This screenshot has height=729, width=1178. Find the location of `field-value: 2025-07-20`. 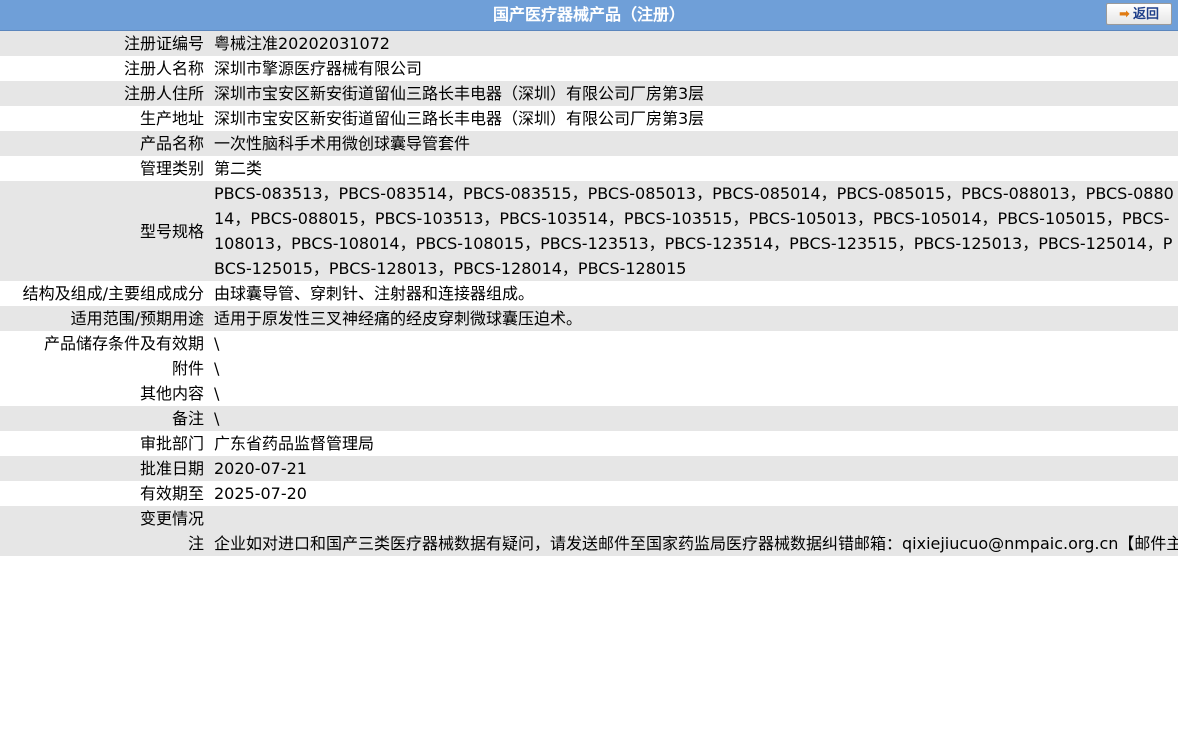

field-value: 2025-07-20 is located at coordinates (260, 493).